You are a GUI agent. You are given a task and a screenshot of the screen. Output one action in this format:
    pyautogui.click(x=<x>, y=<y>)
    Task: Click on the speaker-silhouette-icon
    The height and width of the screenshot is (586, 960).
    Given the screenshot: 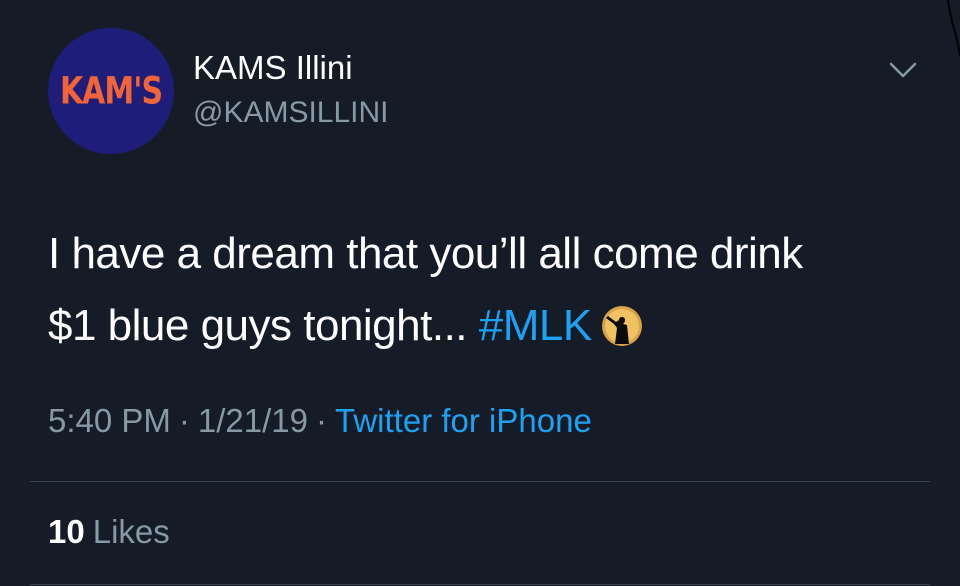 What is the action you would take?
    pyautogui.click(x=621, y=326)
    